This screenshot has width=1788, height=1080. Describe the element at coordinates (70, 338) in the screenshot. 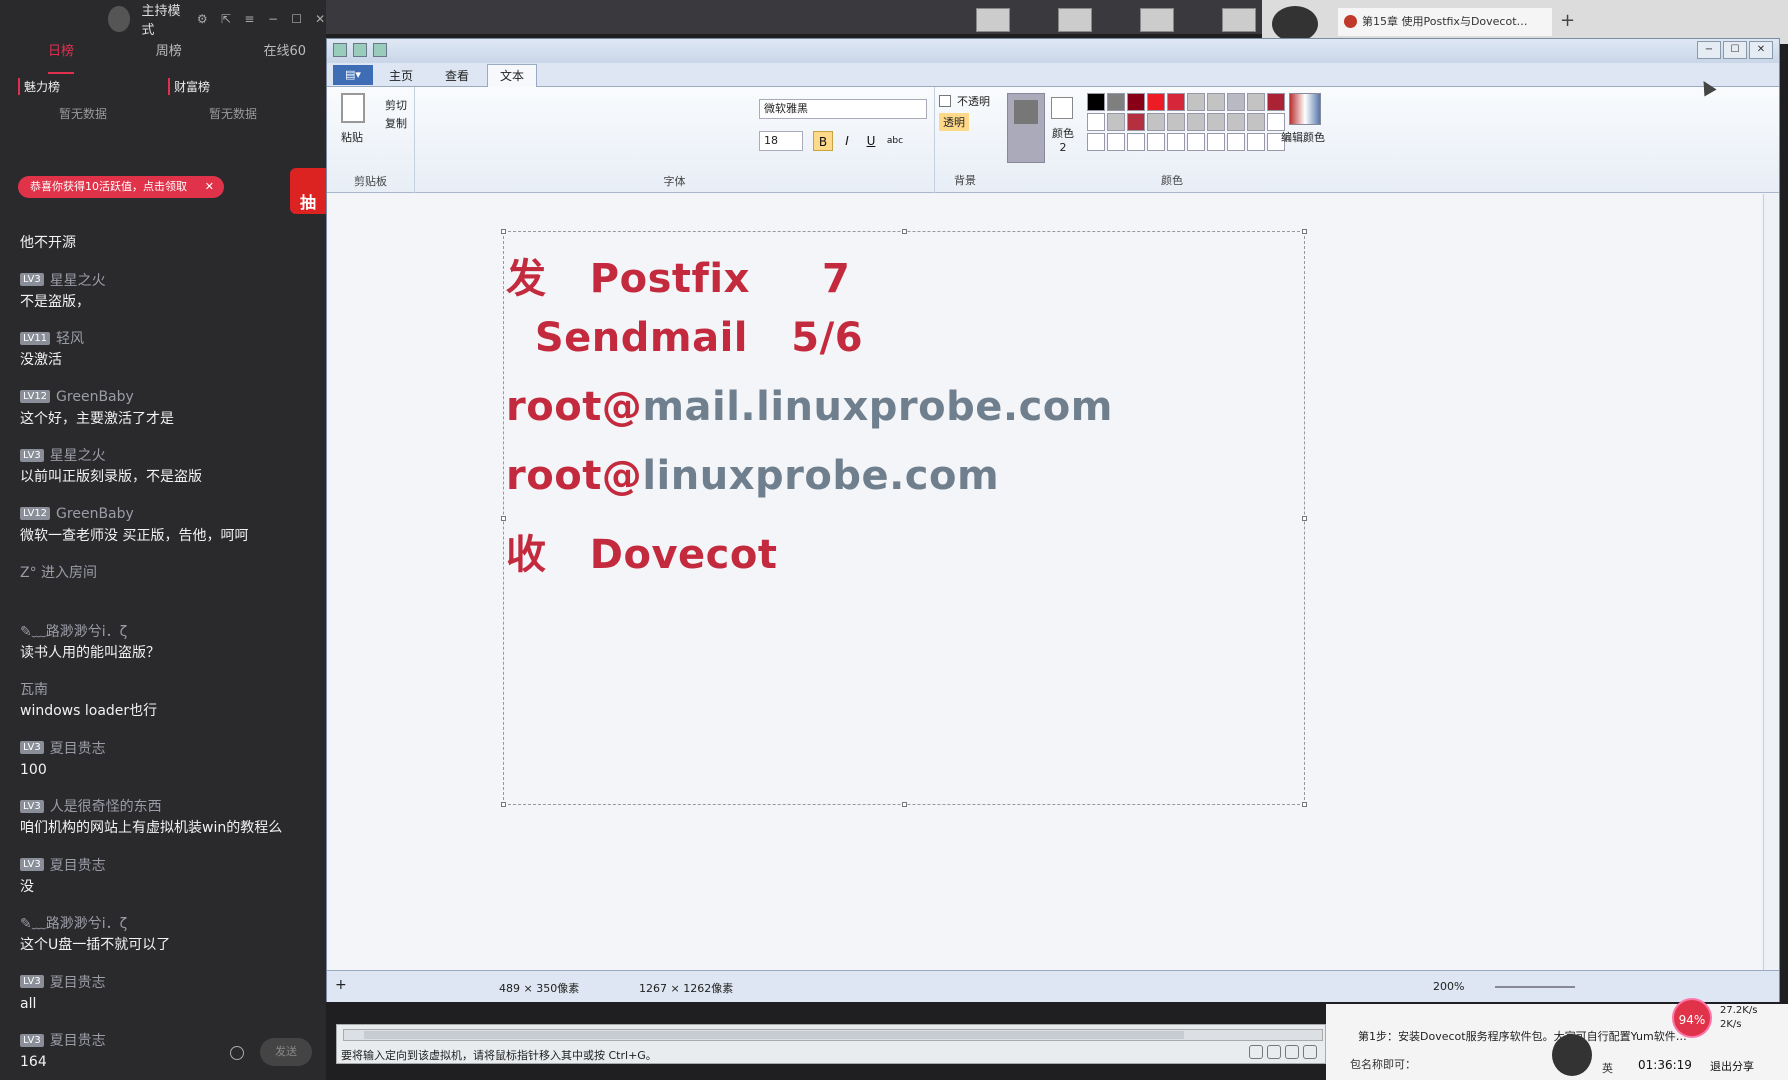

I see `user-name: 轻风` at that location.